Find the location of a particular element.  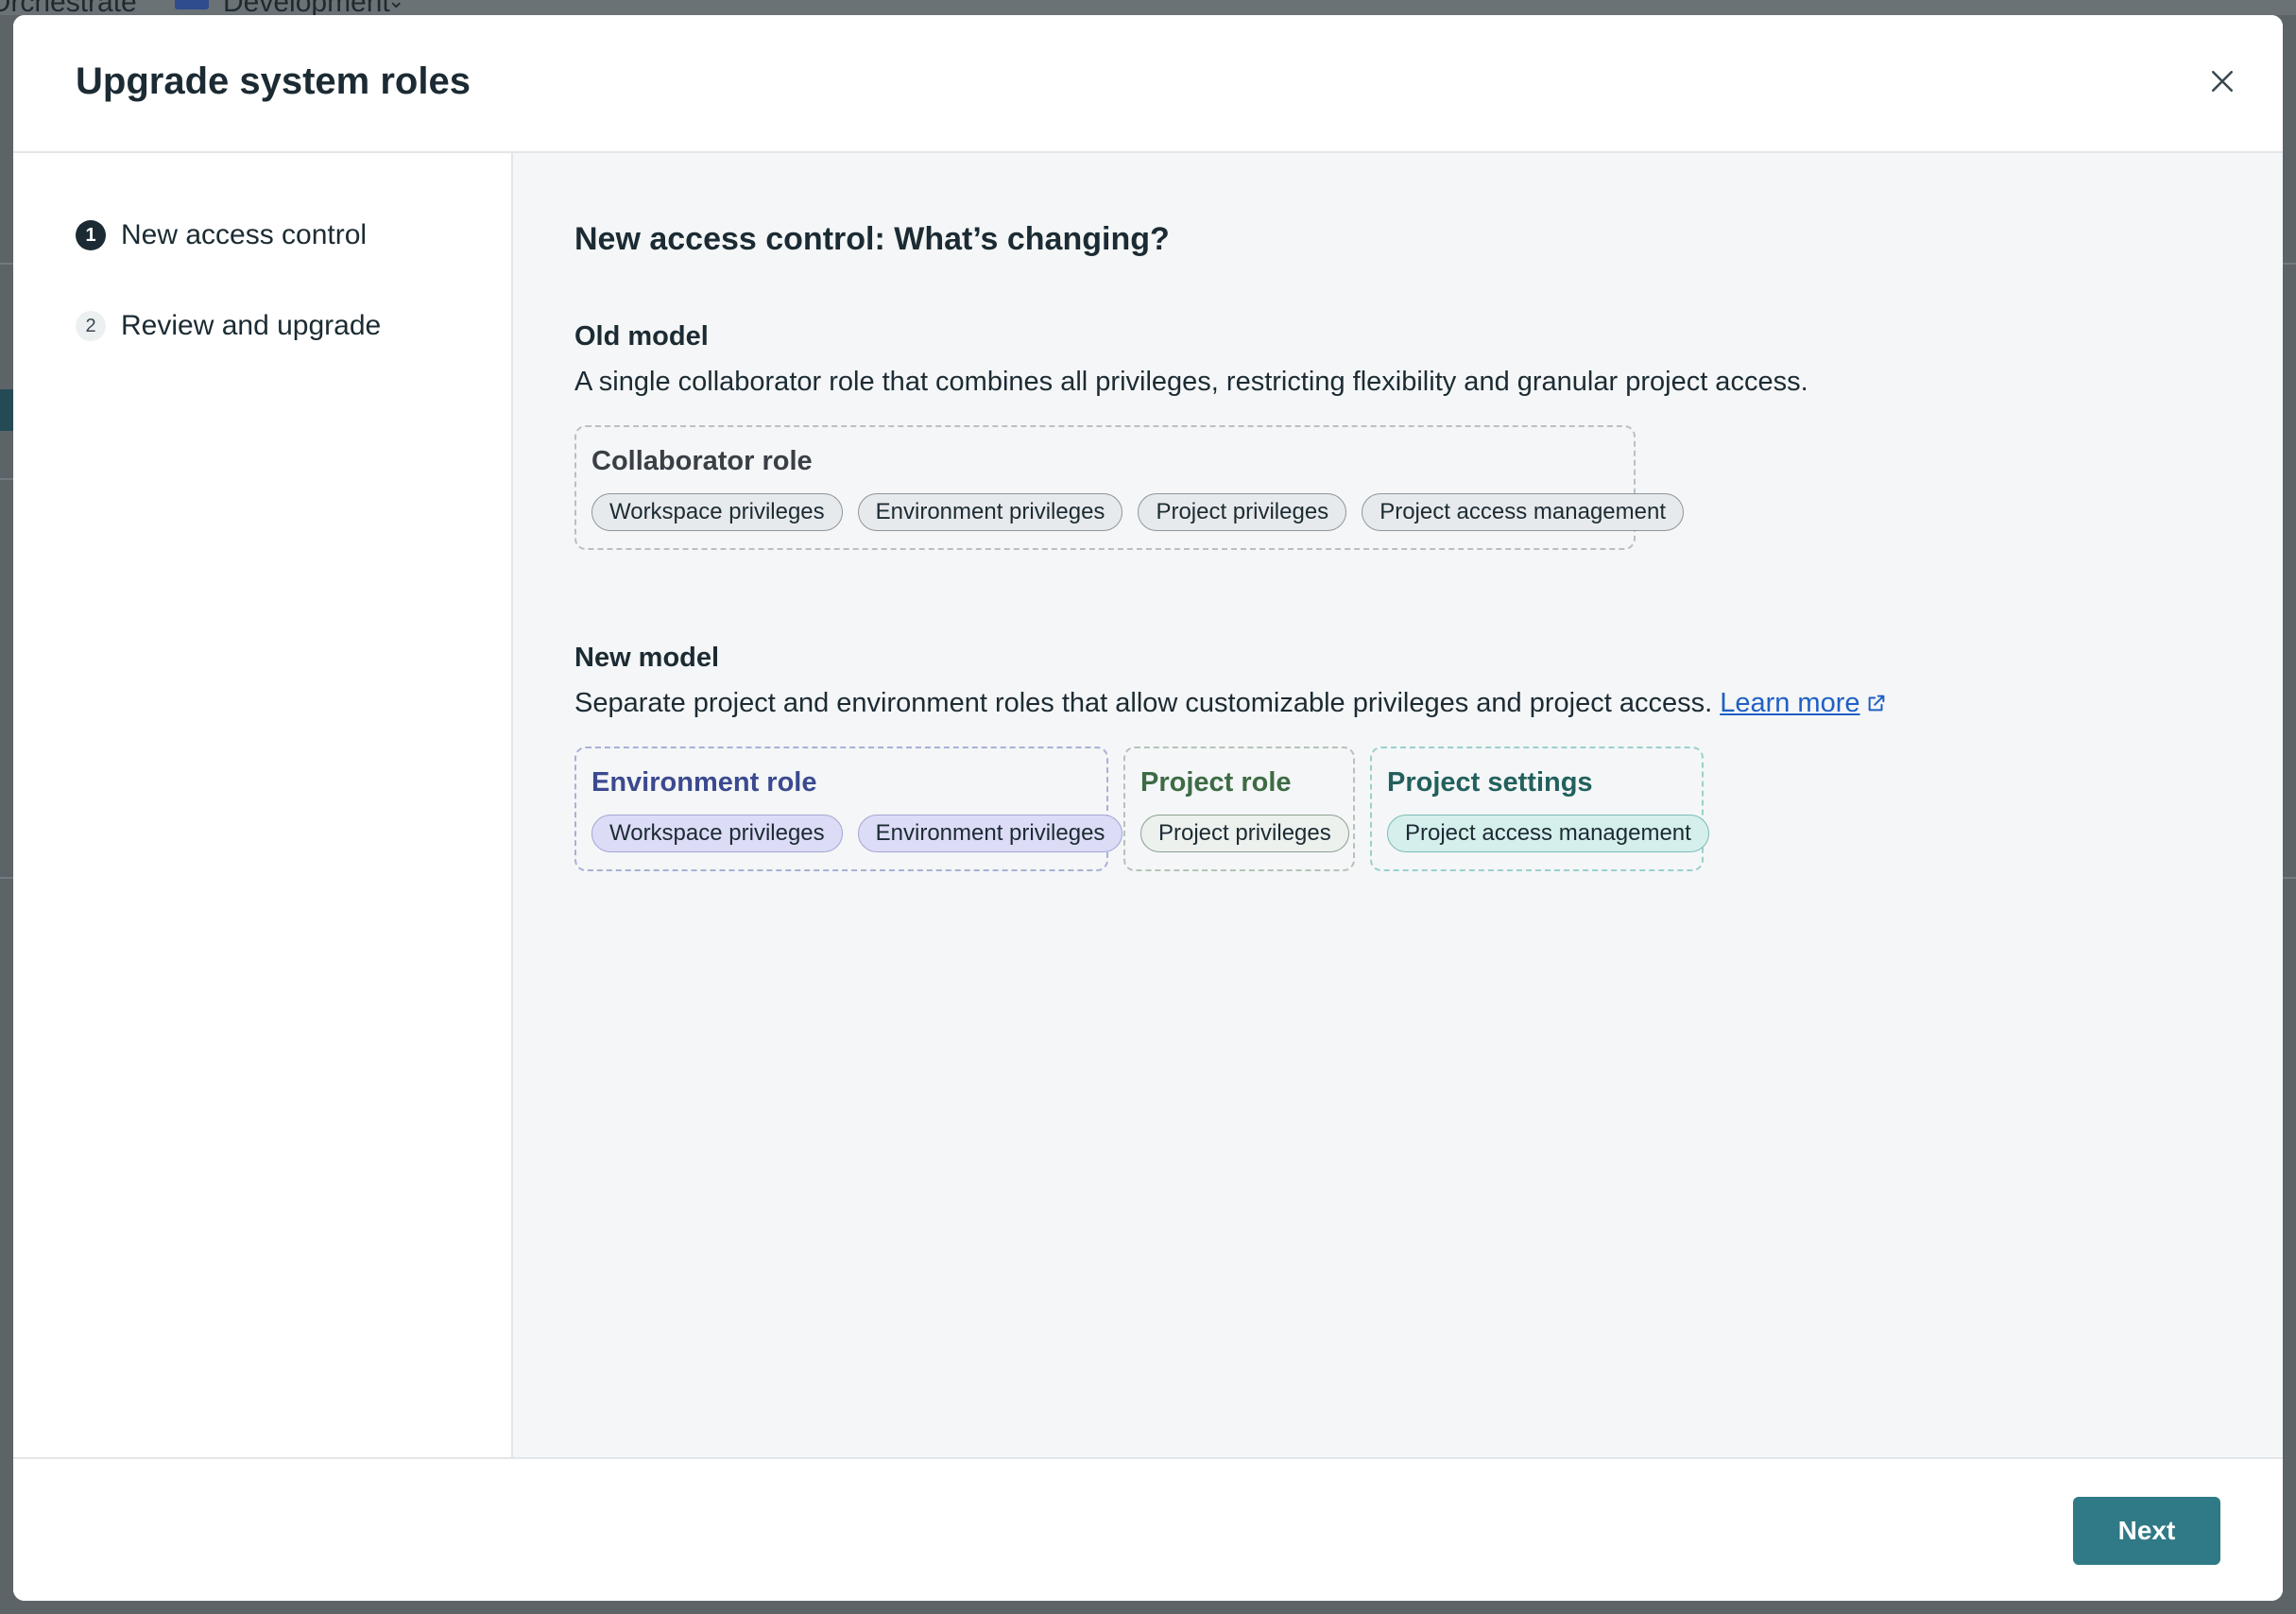

project-role-chips: Project privileges is located at coordinates (1244, 833).